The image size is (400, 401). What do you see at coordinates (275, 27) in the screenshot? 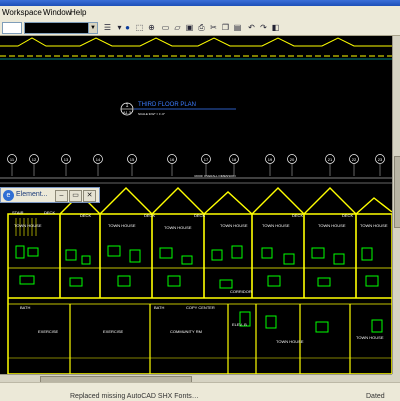
I see `properties-icon: ◧` at bounding box center [275, 27].